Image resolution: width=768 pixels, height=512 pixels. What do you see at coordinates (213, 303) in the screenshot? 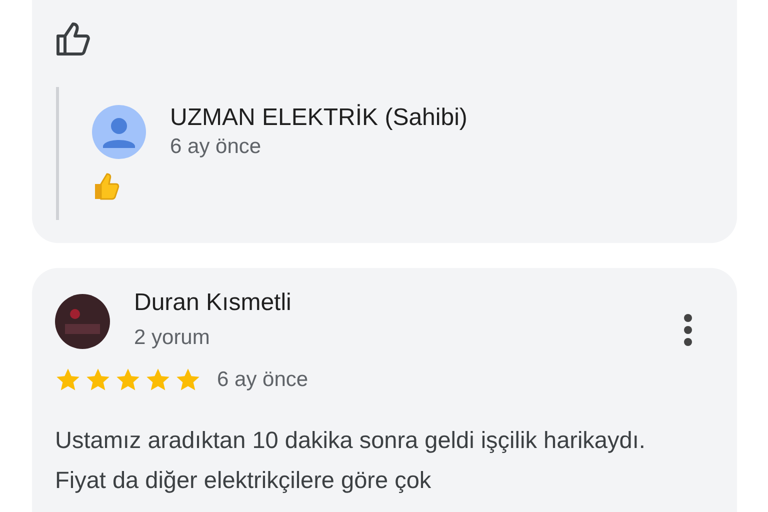
I see `reviewer-name: Duran Kısmetli` at bounding box center [213, 303].